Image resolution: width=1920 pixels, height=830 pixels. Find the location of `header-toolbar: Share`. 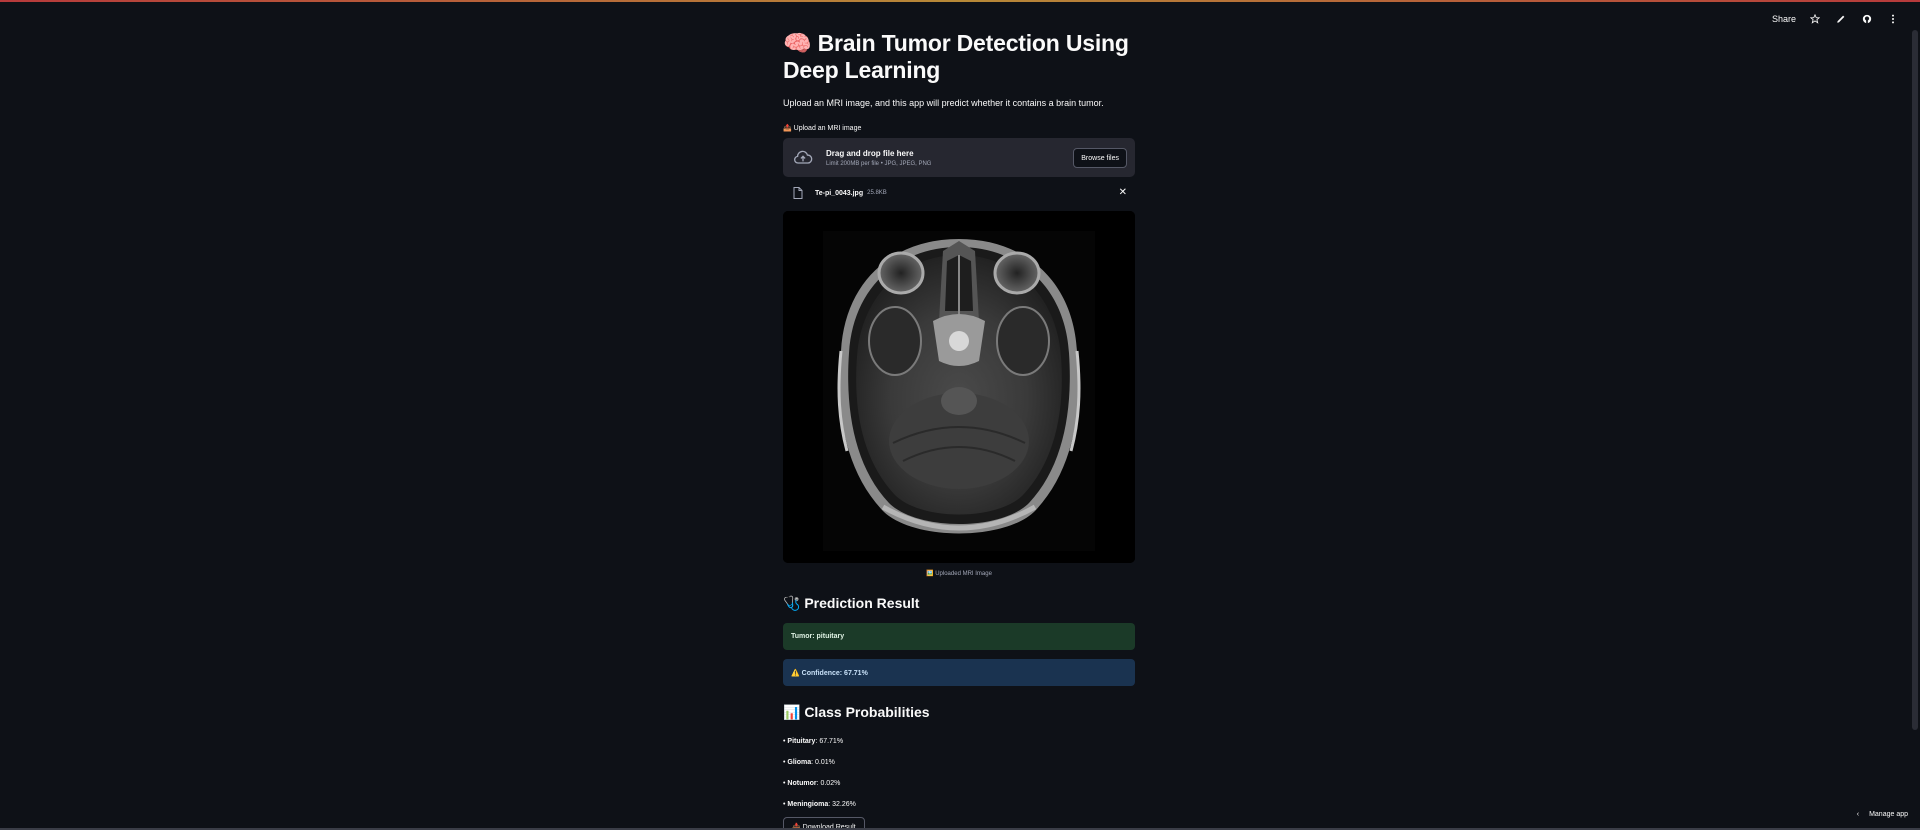

header-toolbar: Share is located at coordinates (1836, 19).